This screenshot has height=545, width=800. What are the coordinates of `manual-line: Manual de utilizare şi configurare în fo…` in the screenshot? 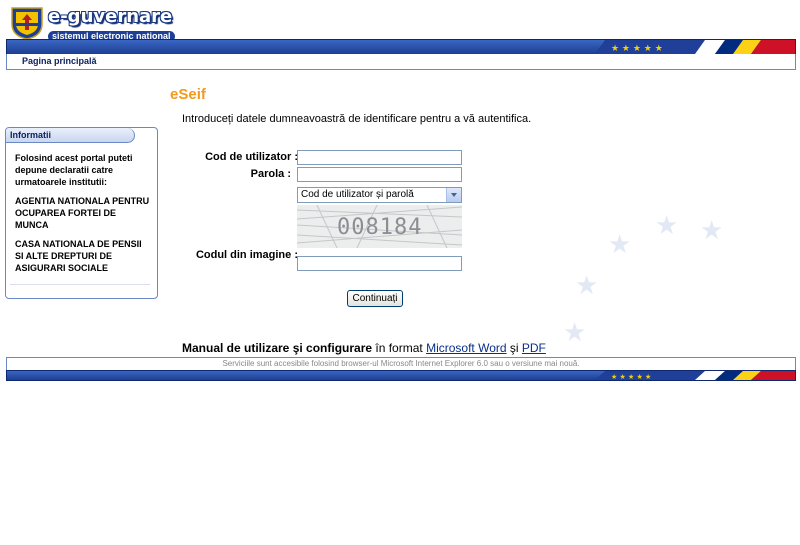 It's located at (364, 348).